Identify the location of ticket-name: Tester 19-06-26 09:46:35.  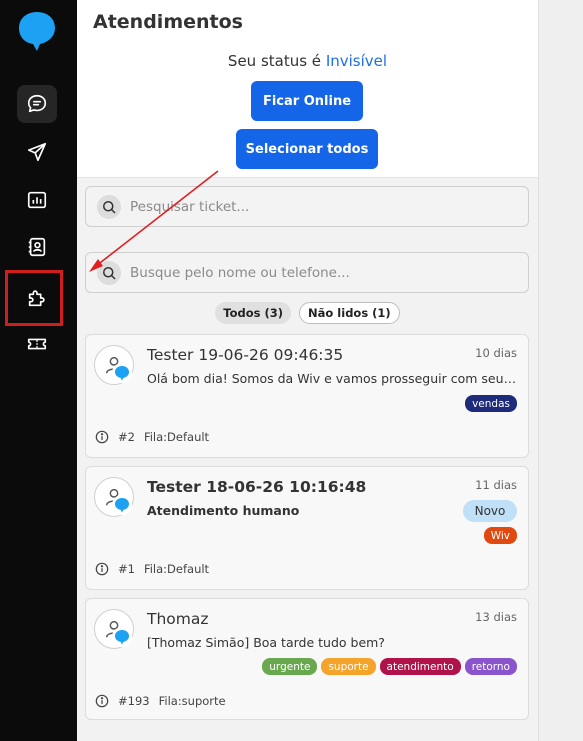
(245, 355).